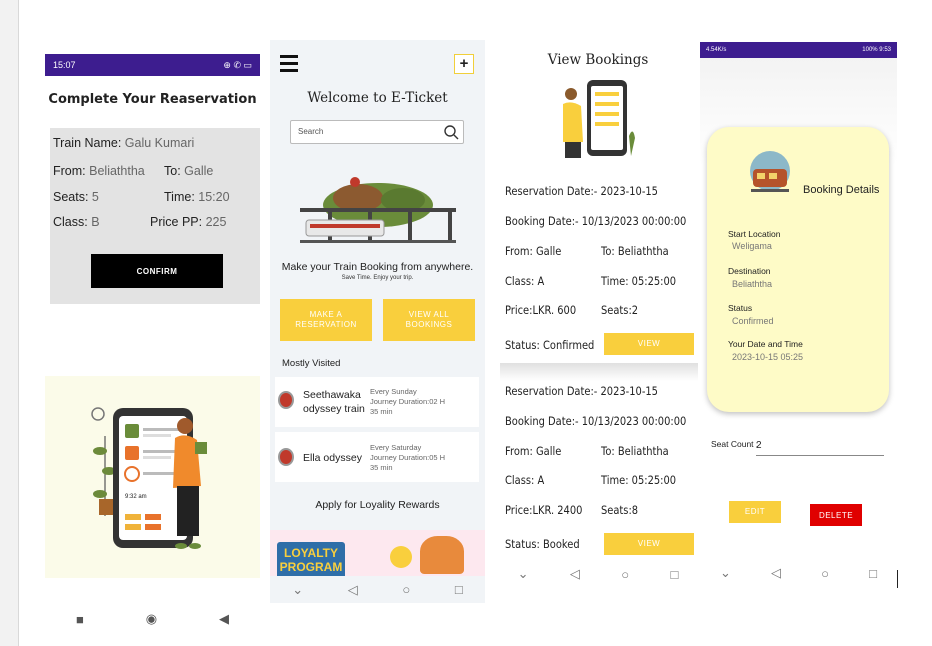 This screenshot has height=646, width=932. I want to click on coin-icon, so click(401, 557).